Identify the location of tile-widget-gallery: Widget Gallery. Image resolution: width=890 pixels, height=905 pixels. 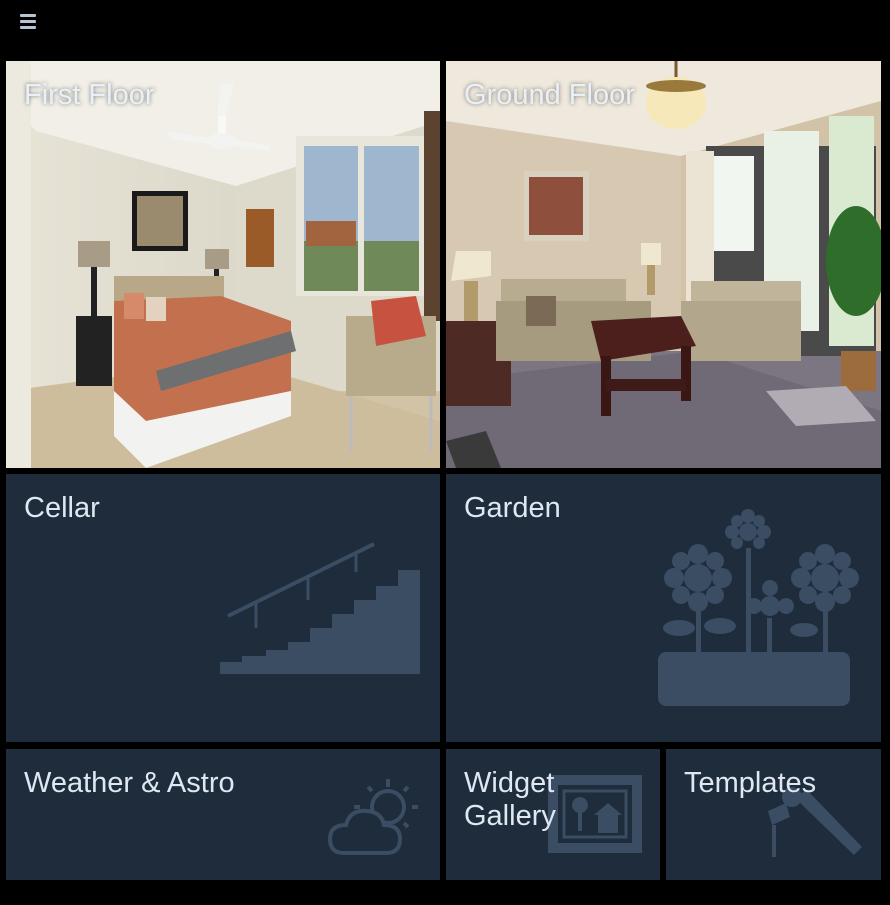
(553, 814).